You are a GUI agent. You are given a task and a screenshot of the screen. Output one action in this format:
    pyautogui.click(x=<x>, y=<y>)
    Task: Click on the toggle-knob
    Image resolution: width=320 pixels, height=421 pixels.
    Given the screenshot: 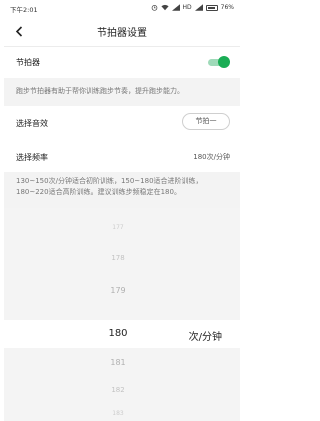 What is the action you would take?
    pyautogui.click(x=224, y=62)
    